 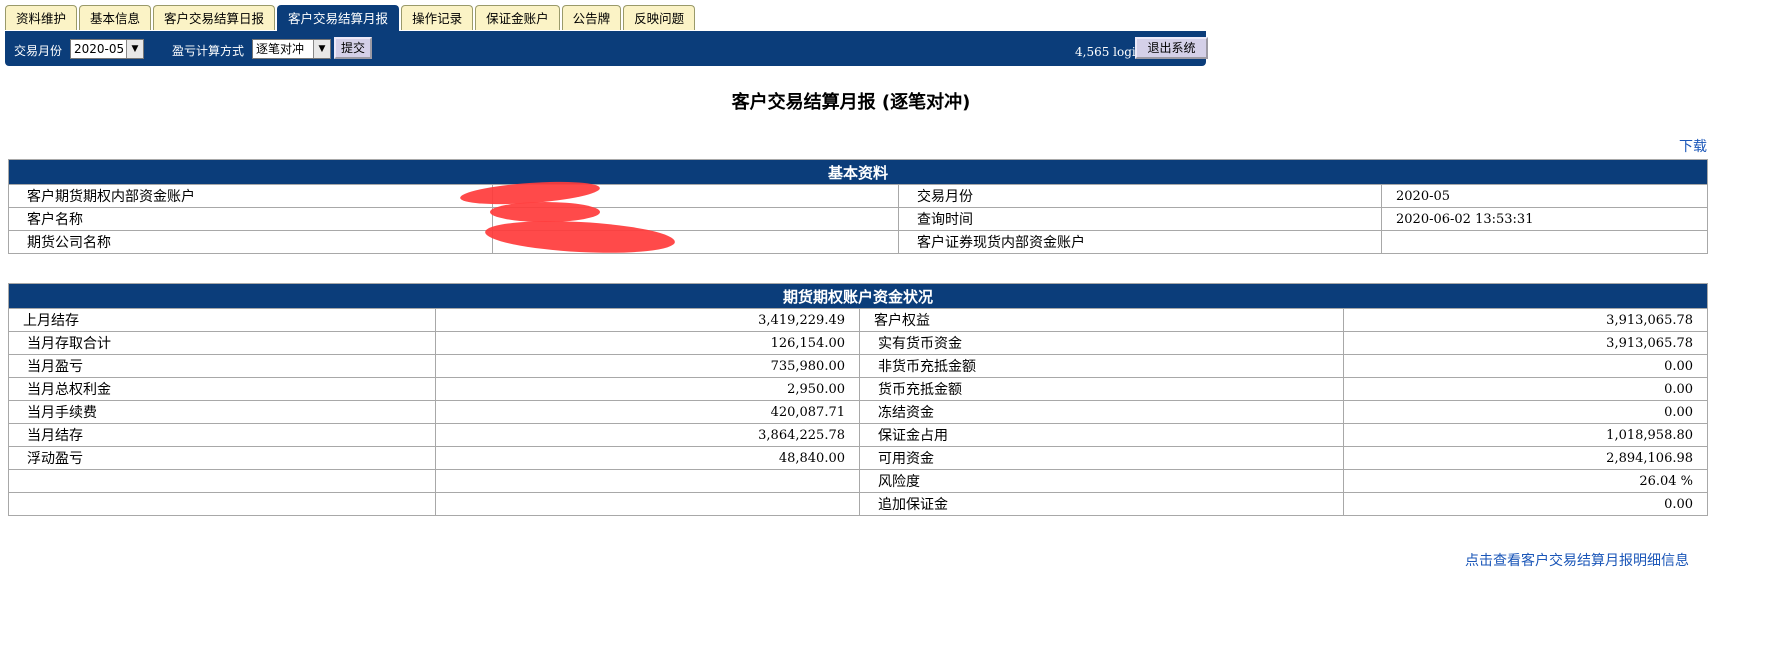 What do you see at coordinates (1101, 412) in the screenshot?
I see `label-cell: 冻结资金` at bounding box center [1101, 412].